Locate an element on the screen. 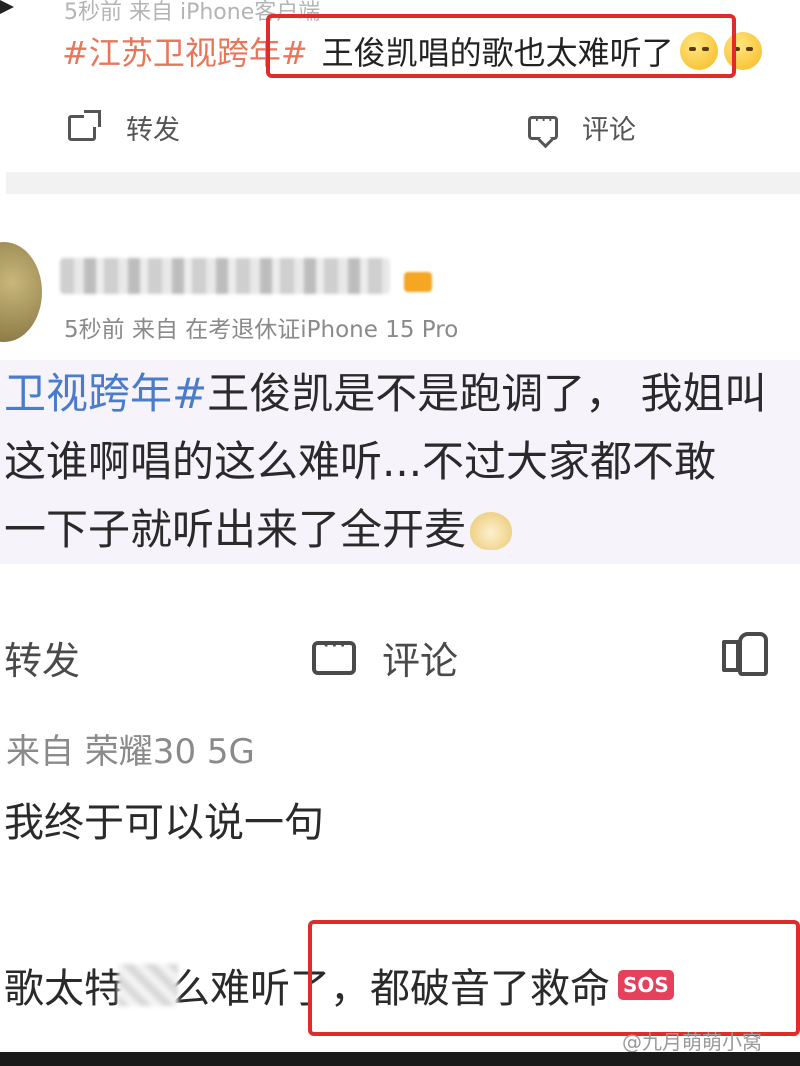 This screenshot has height=1066, width=800. play-indicator-icon is located at coordinates (7, 7).